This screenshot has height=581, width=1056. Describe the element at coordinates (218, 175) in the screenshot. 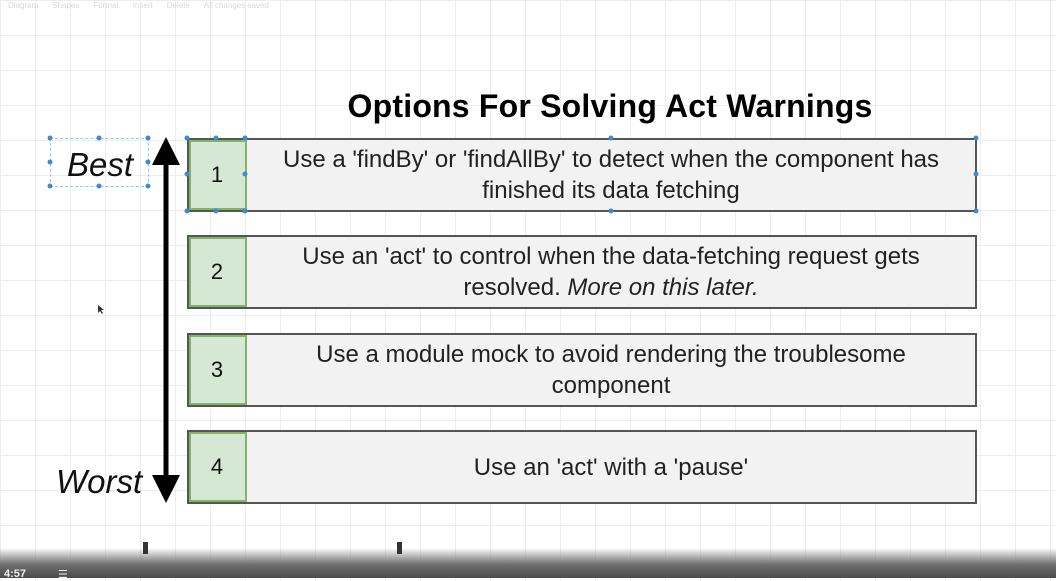

I see `option-number: 1` at that location.